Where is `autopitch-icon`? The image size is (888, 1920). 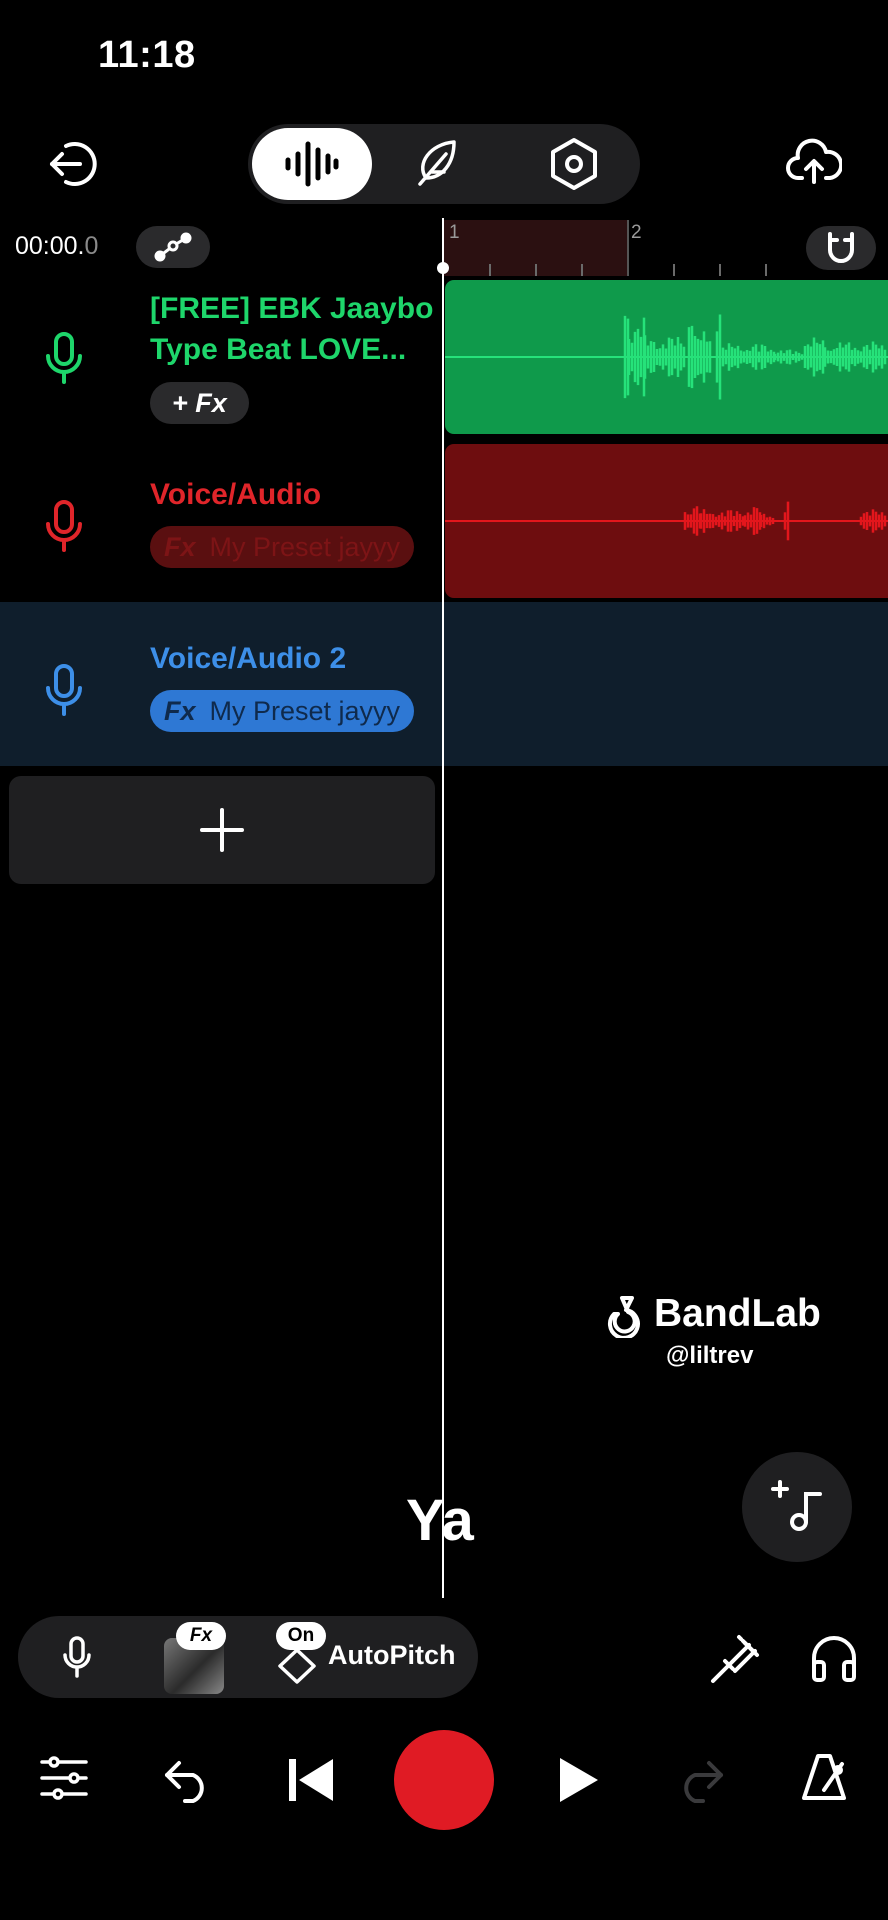
autopitch-icon is located at coordinates (297, 1666).